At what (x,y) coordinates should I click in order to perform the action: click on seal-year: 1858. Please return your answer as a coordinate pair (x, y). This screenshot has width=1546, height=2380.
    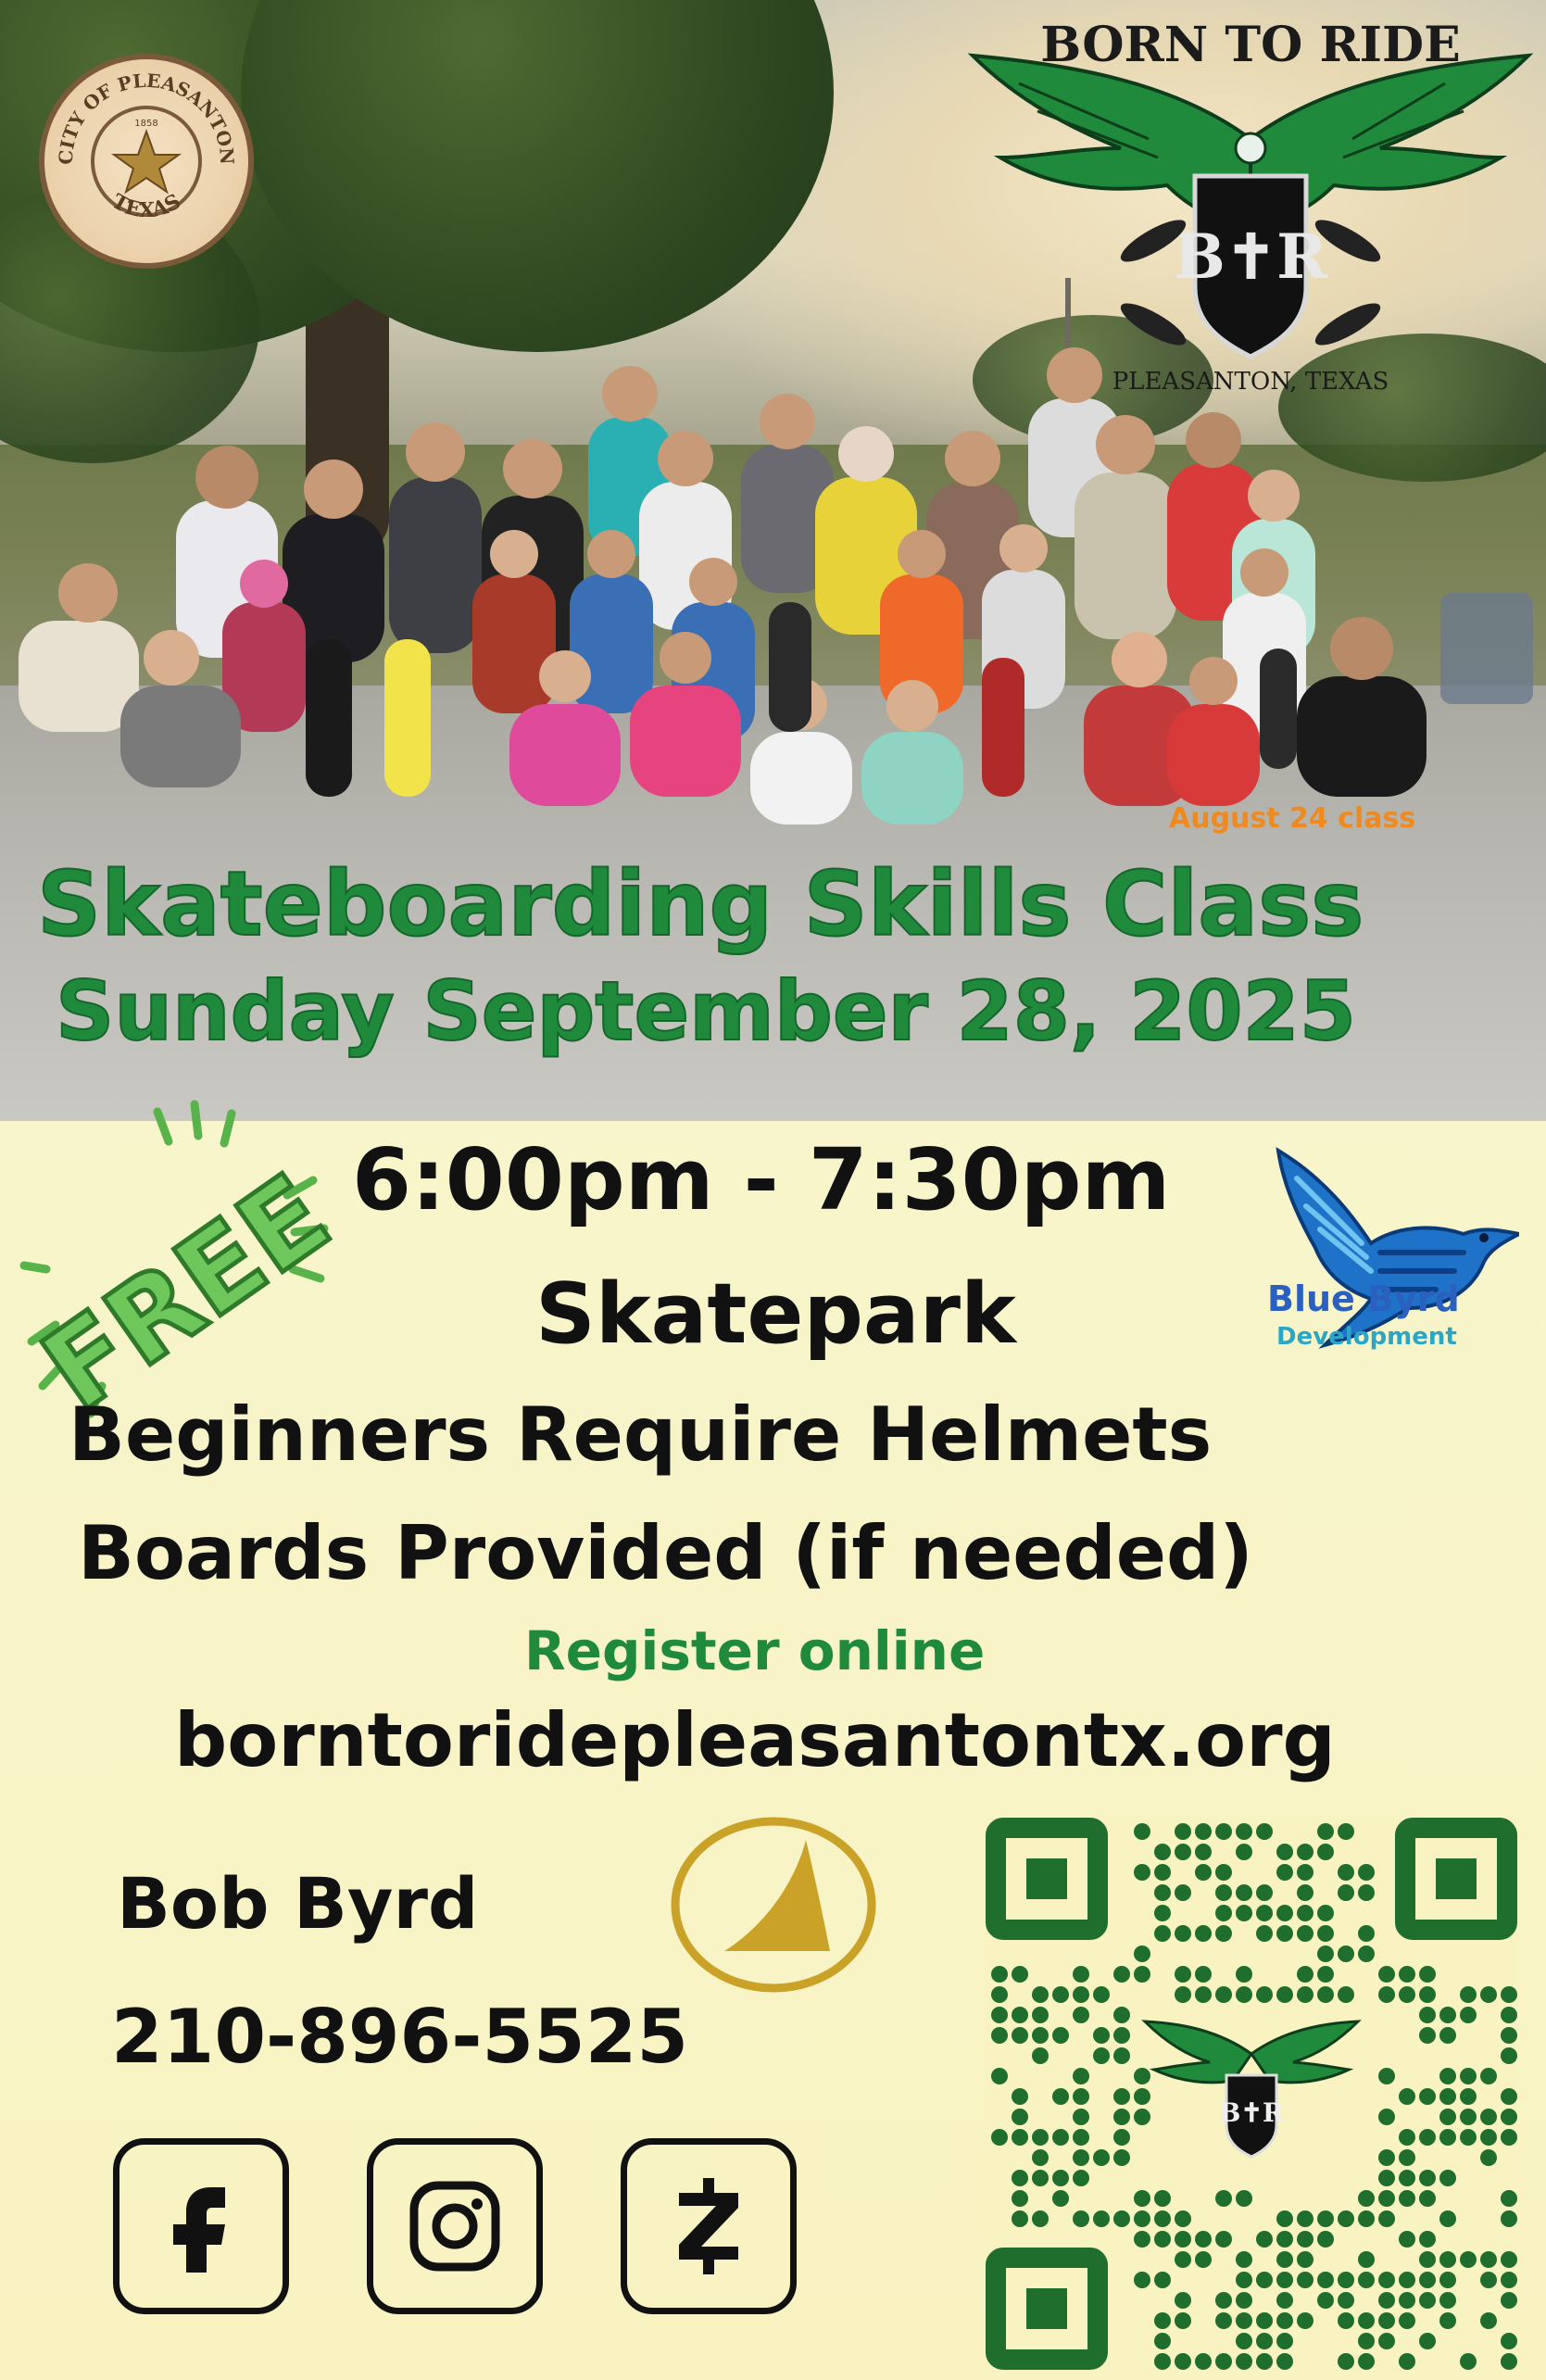
    Looking at the image, I should click on (145, 124).